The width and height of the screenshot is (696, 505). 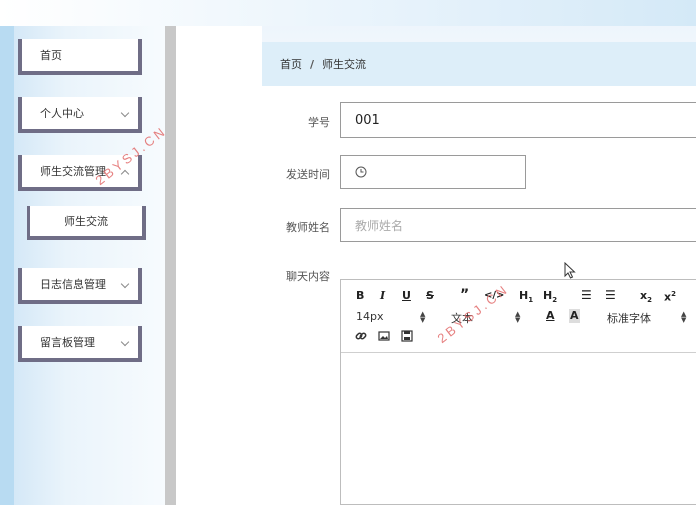 I want to click on sidebar-item-label: 个人中心, so click(x=62, y=113).